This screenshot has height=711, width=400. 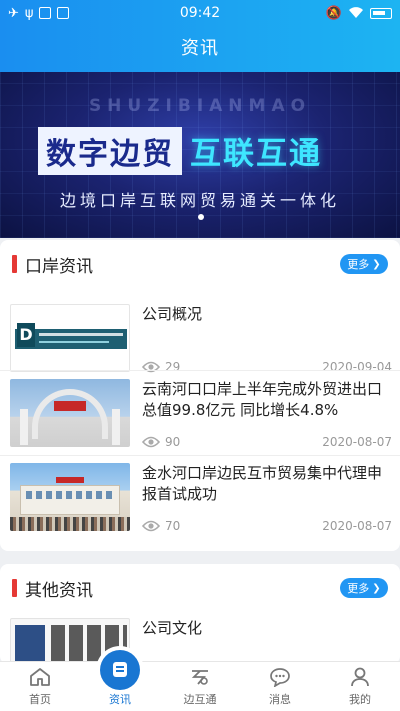 I want to click on section-title-wrap: 口岸资讯, so click(x=52, y=264).